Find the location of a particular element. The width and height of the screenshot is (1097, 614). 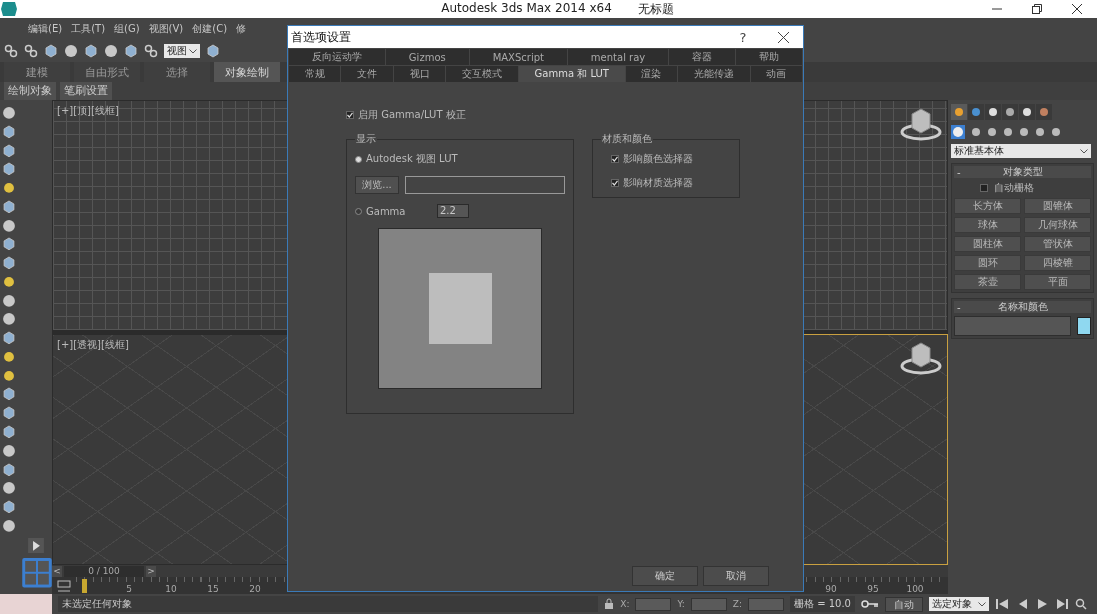

dialog-tab: 反向运动学 is located at coordinates (337, 57).